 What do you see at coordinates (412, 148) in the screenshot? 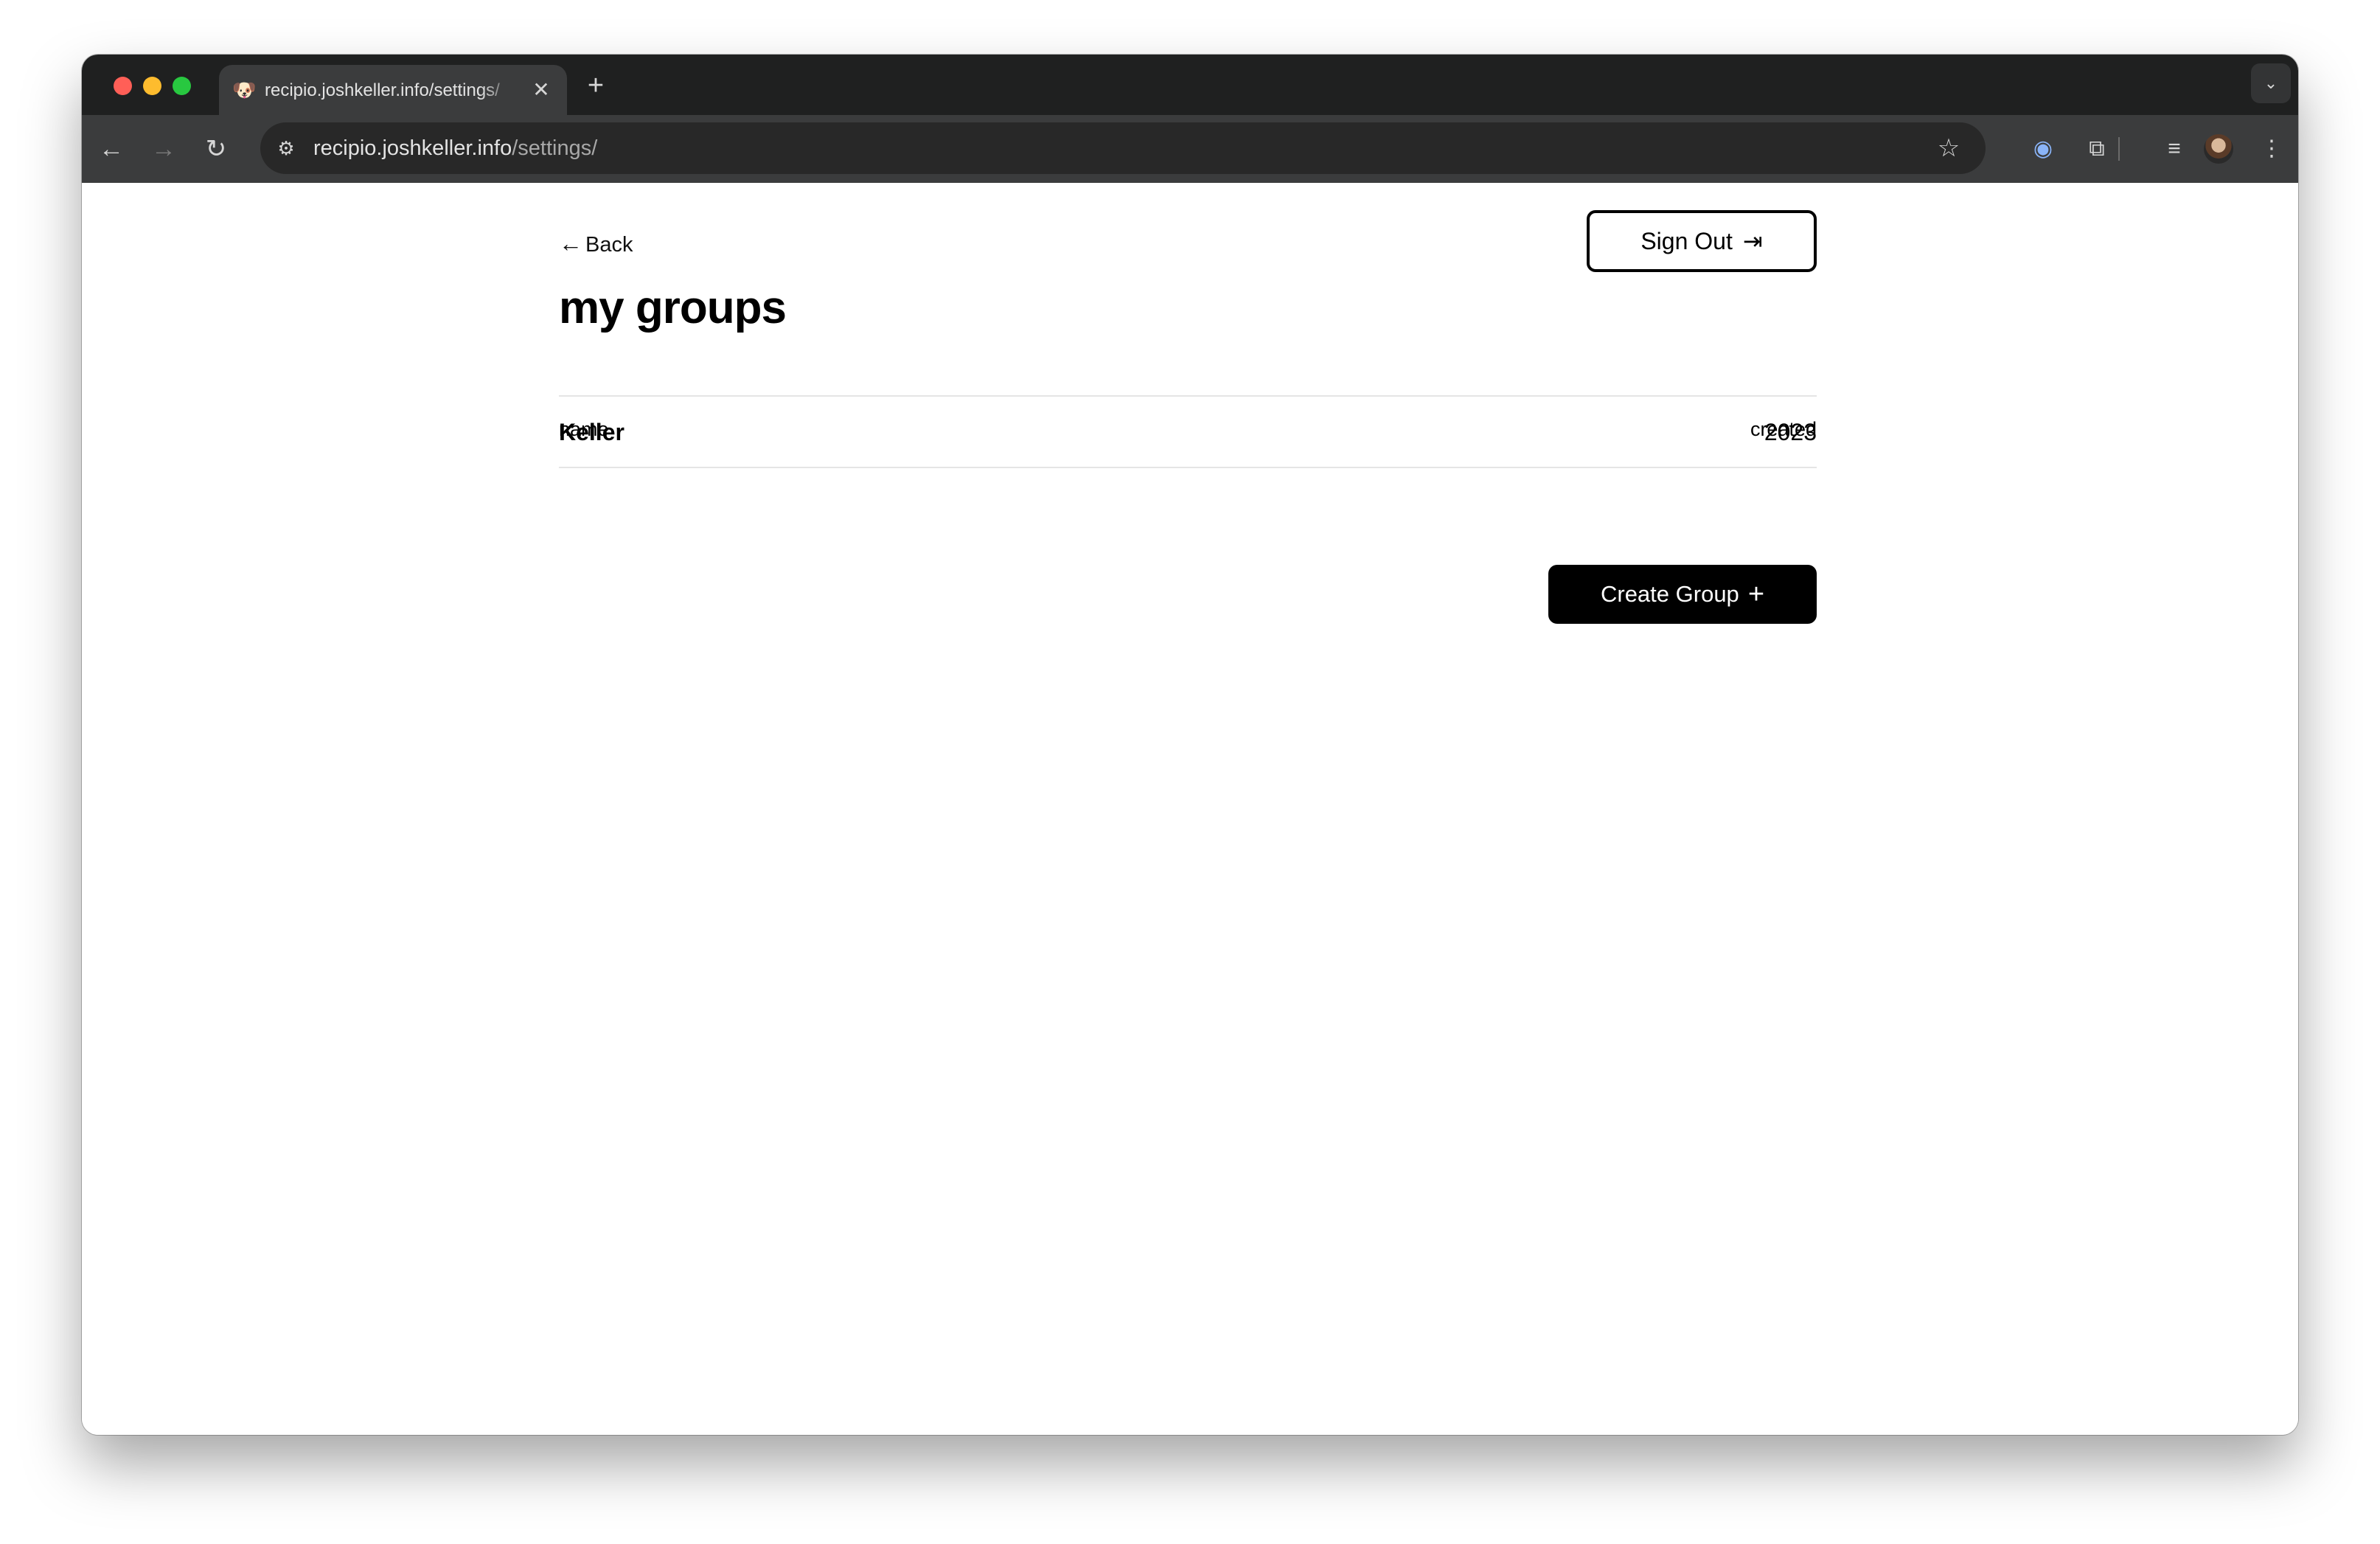
I see `url-host: recipio.joshkeller.info` at bounding box center [412, 148].